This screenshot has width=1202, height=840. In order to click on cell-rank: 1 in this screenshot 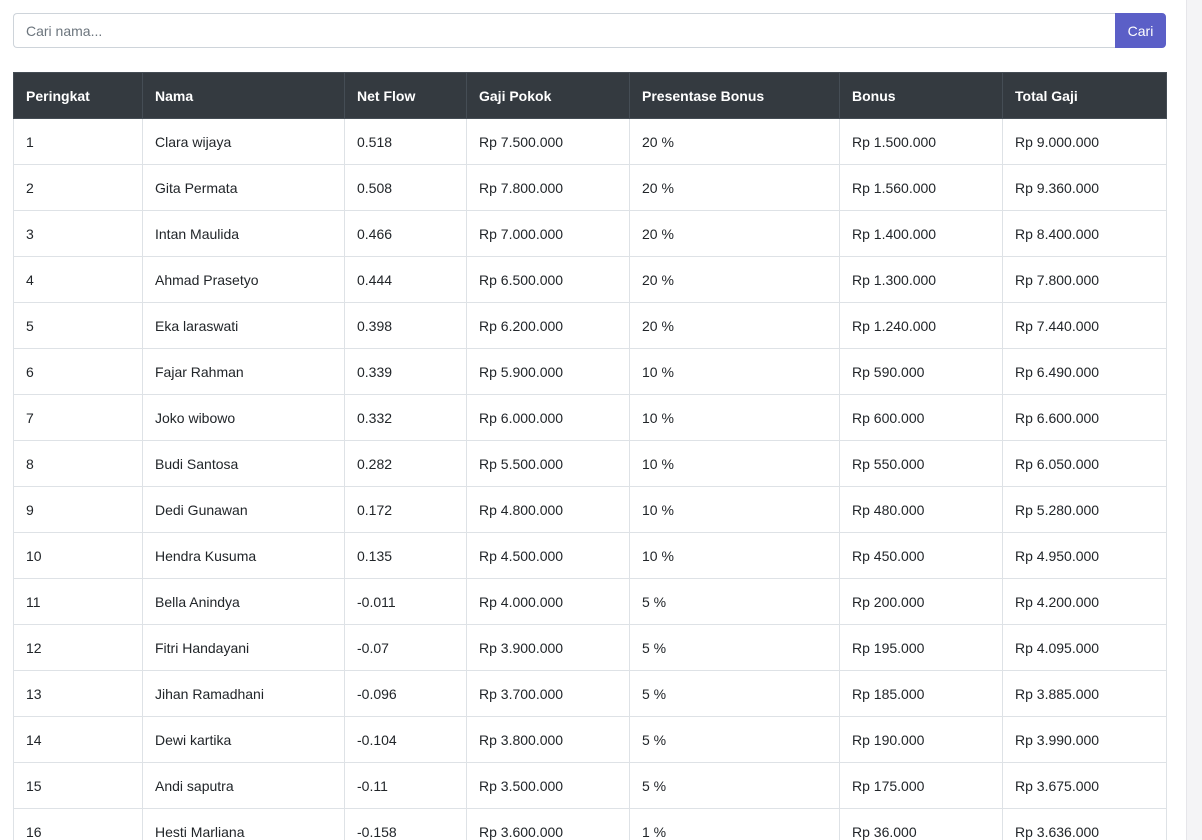, I will do `click(78, 141)`.